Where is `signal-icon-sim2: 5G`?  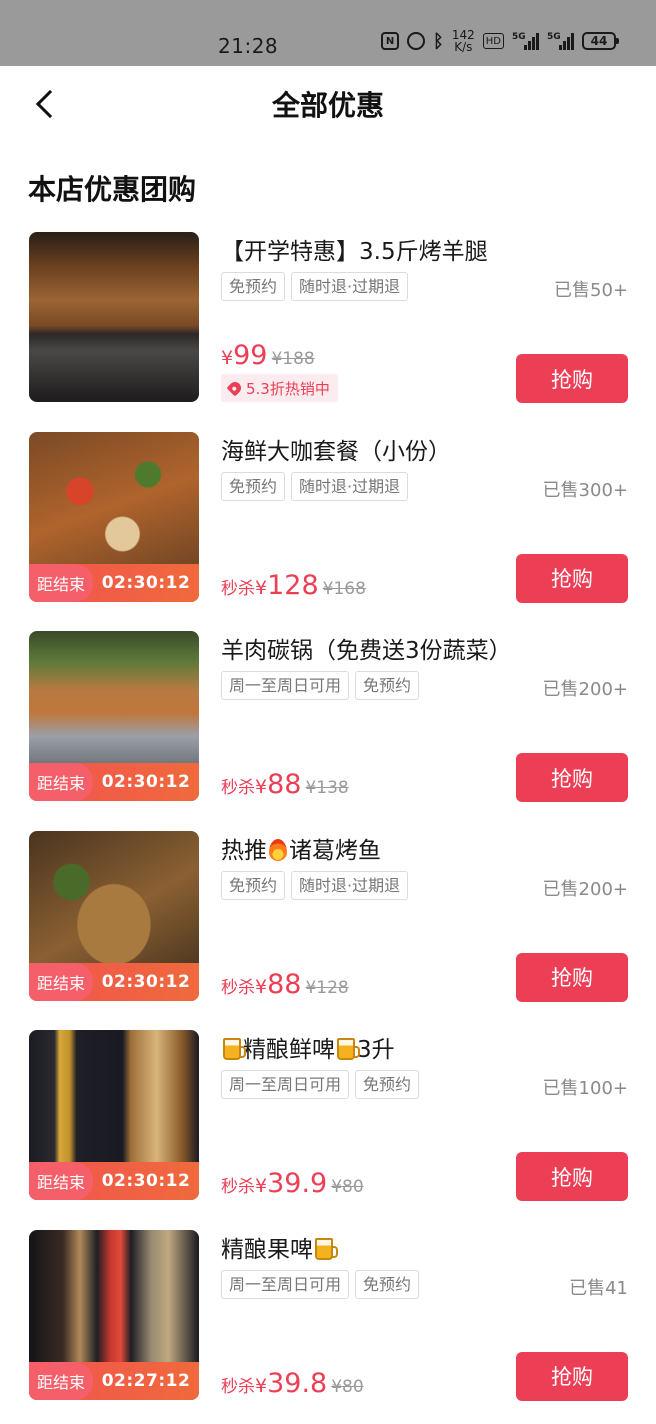
signal-icon-sim2: 5G is located at coordinates (560, 41).